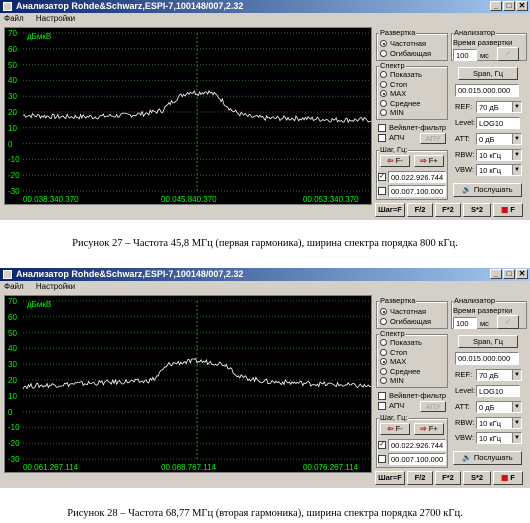 This screenshot has height=523, width=530. What do you see at coordinates (465, 422) in the screenshot?
I see `rbw-label: RBW:` at bounding box center [465, 422].